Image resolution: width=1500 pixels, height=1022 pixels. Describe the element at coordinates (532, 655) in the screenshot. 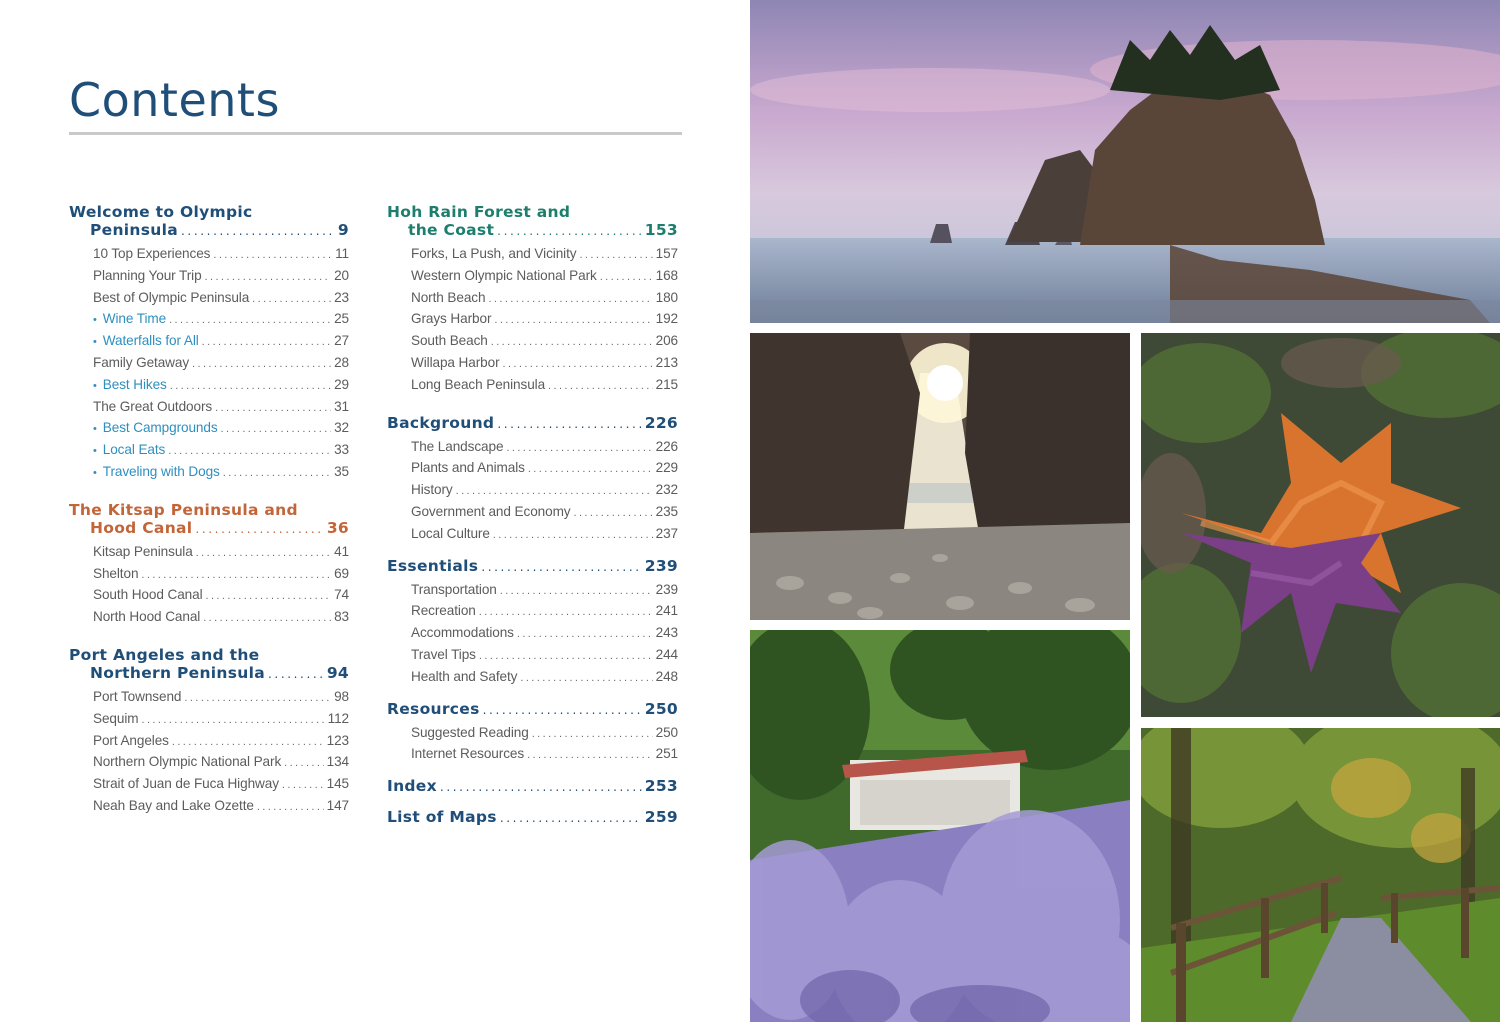

I see `toc-item: Travel Tips 244` at that location.